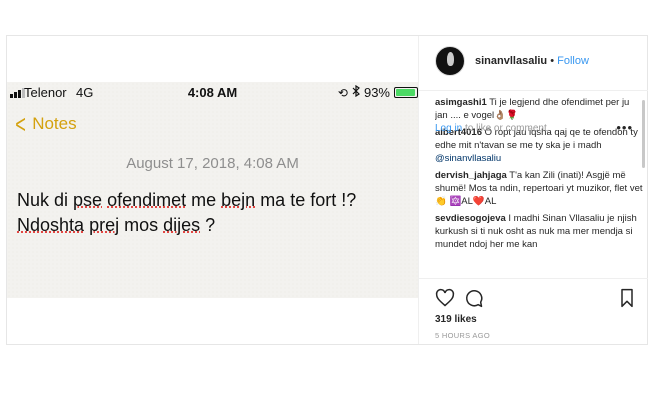  I want to click on comments-scrollbar, so click(643, 134).